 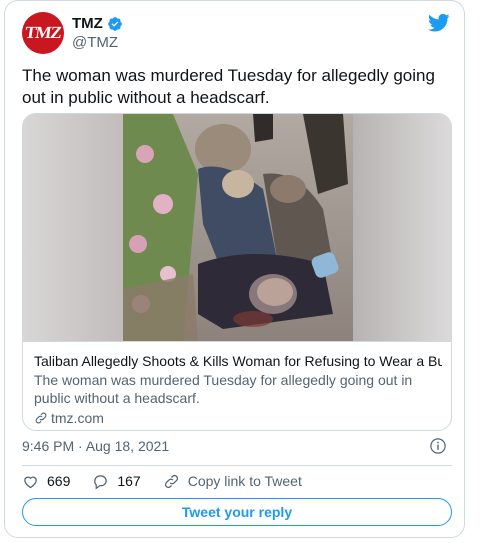 What do you see at coordinates (238, 418) in the screenshot?
I see `link-domain: tmz.com` at bounding box center [238, 418].